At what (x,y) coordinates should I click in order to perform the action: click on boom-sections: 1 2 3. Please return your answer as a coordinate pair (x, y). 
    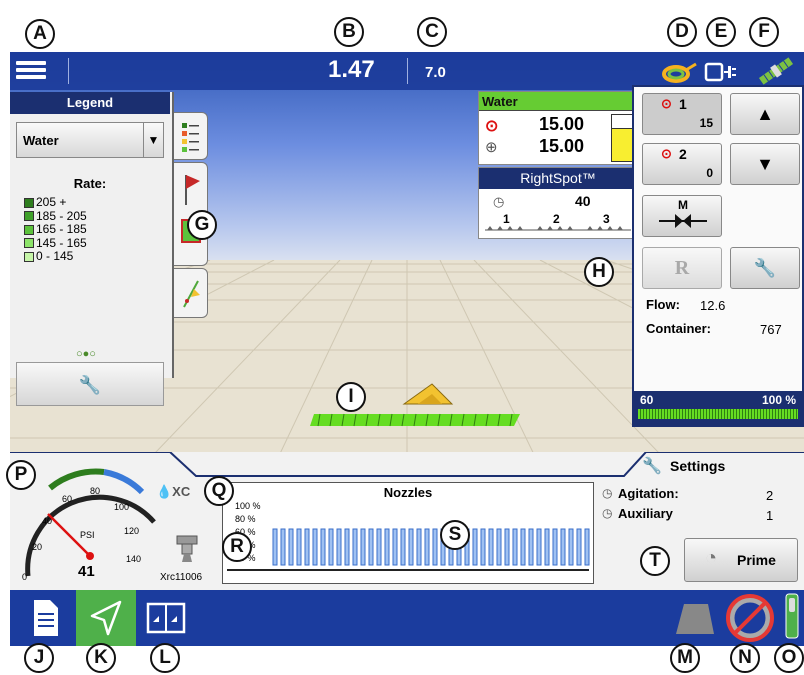
    Looking at the image, I should click on (558, 223).